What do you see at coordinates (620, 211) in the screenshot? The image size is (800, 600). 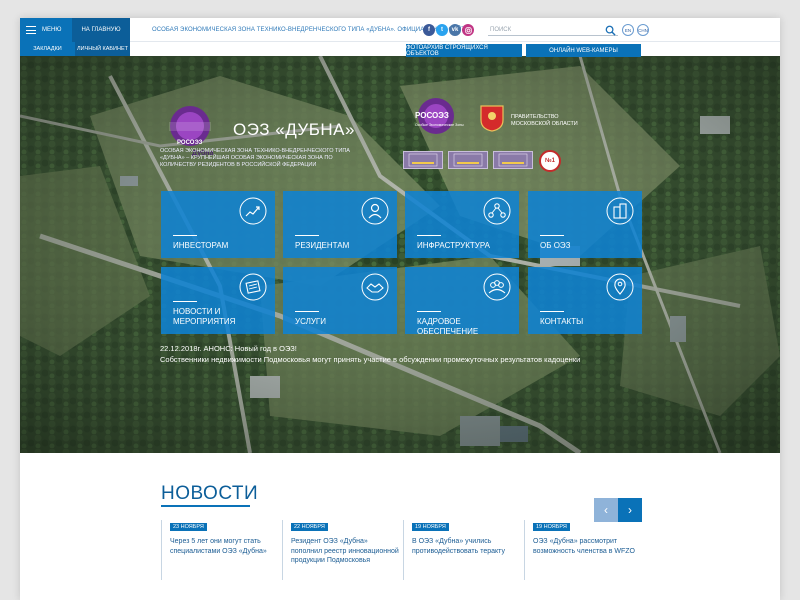 I see `buildings-icon` at bounding box center [620, 211].